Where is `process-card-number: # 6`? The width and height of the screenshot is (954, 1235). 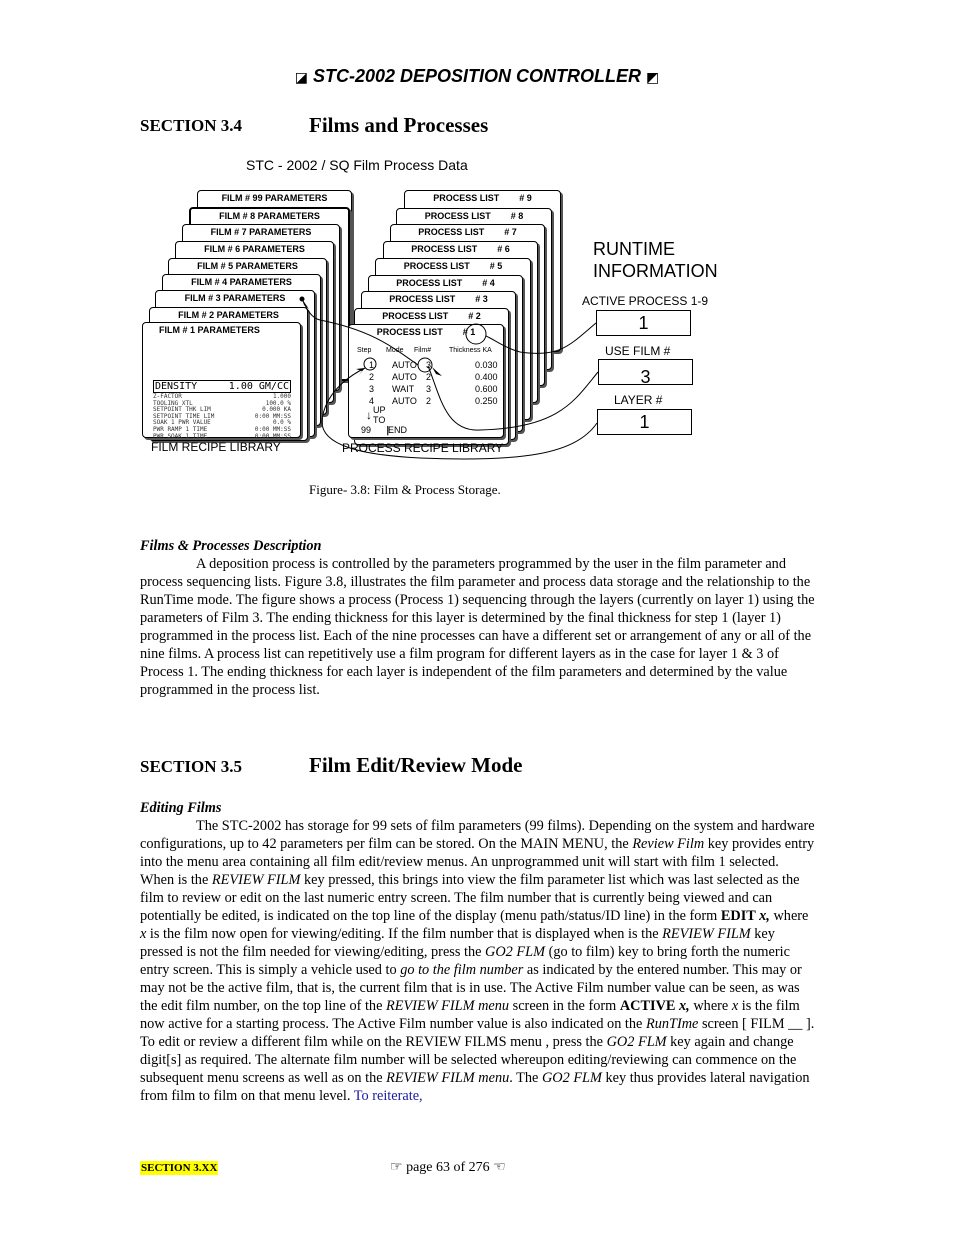
process-card-number: # 6 is located at coordinates (503, 249).